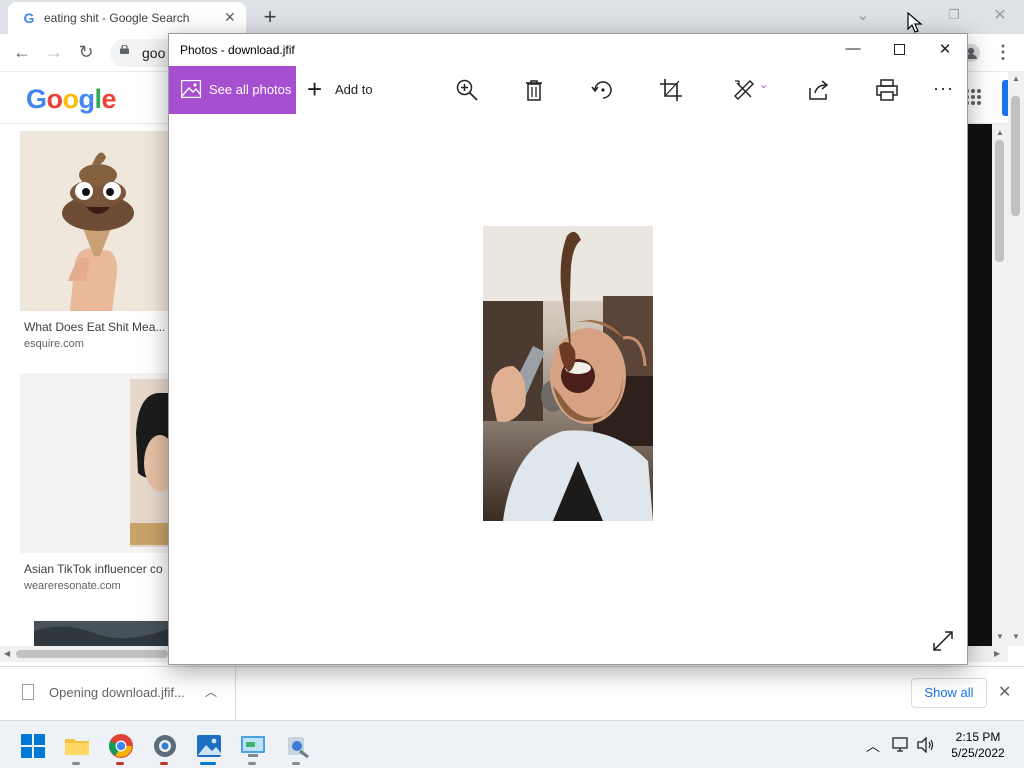 The width and height of the screenshot is (1024, 768). What do you see at coordinates (853, 48) in the screenshot?
I see `minimize-button: —` at bounding box center [853, 48].